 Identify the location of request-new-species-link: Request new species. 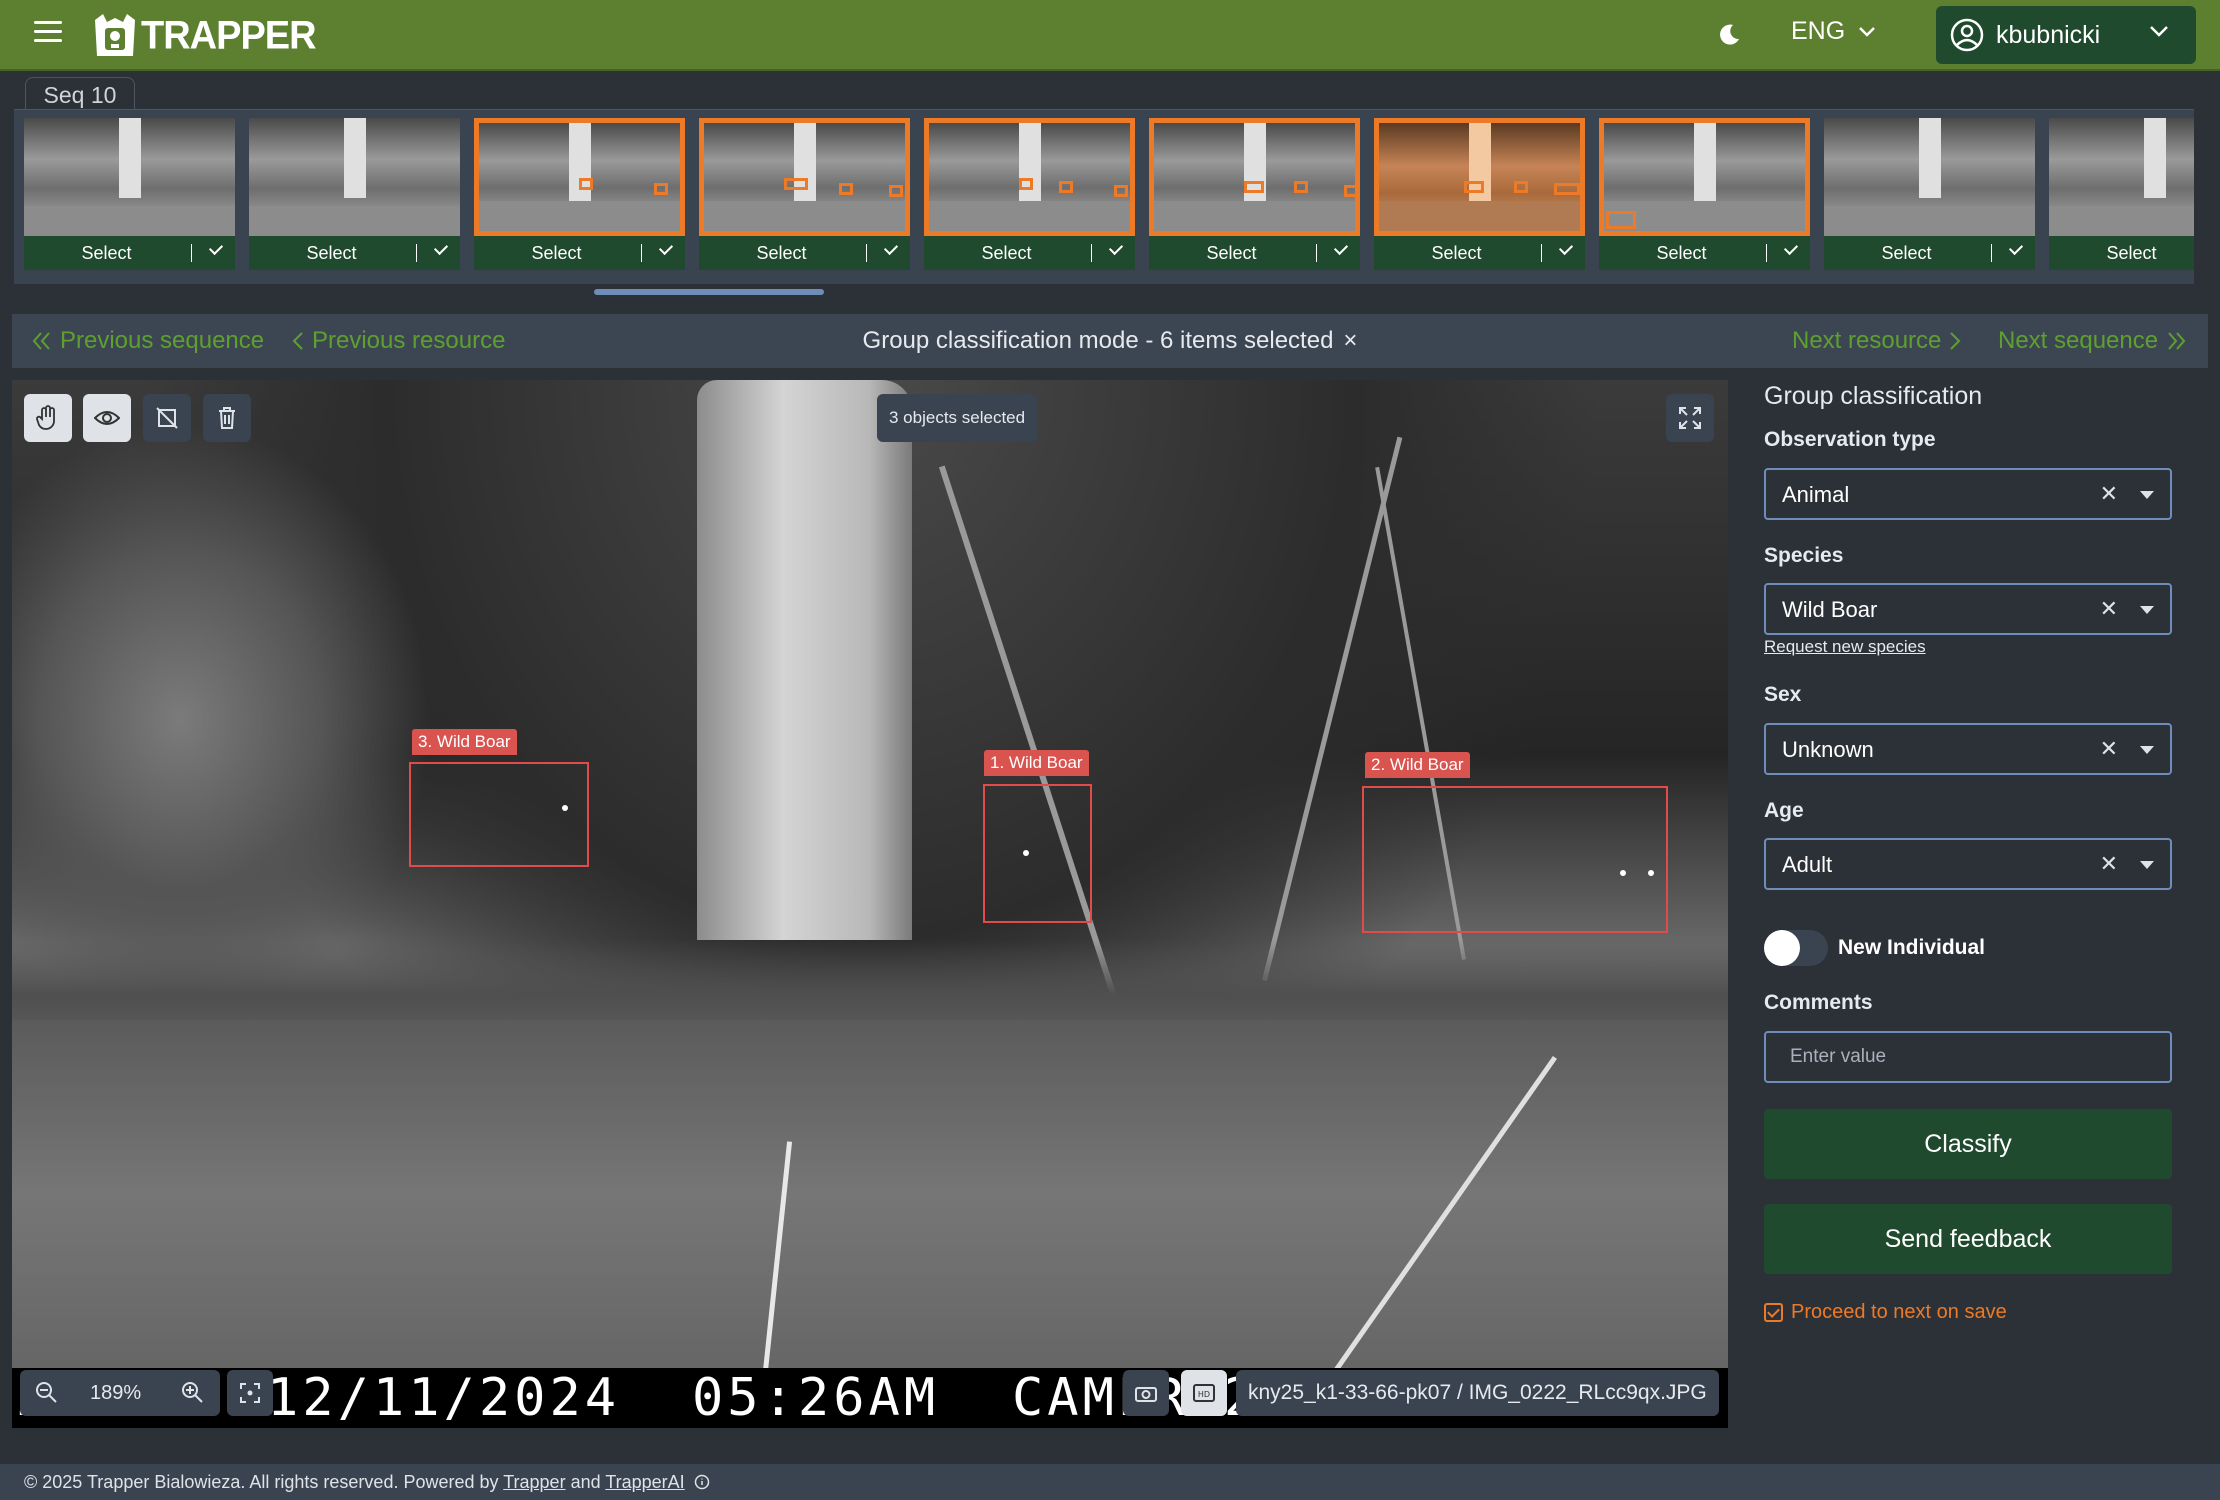
(1845, 647).